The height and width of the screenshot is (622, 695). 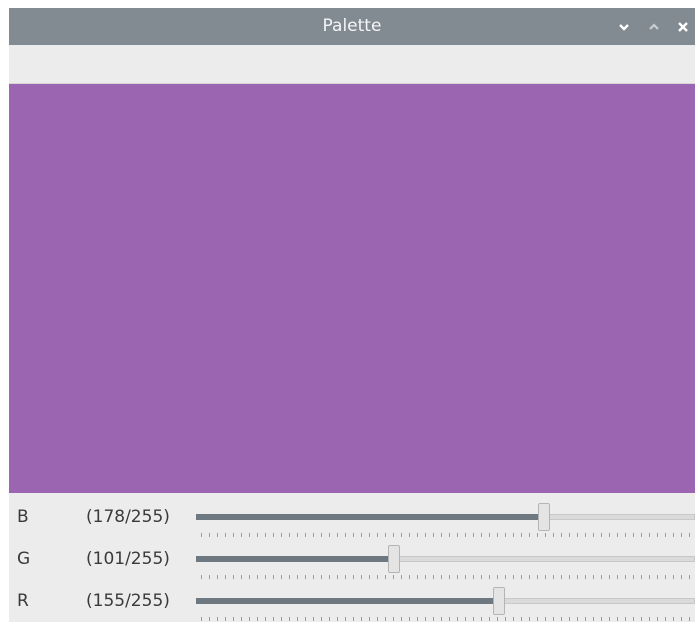 What do you see at coordinates (128, 517) in the screenshot?
I see `channel-value: (178/255)` at bounding box center [128, 517].